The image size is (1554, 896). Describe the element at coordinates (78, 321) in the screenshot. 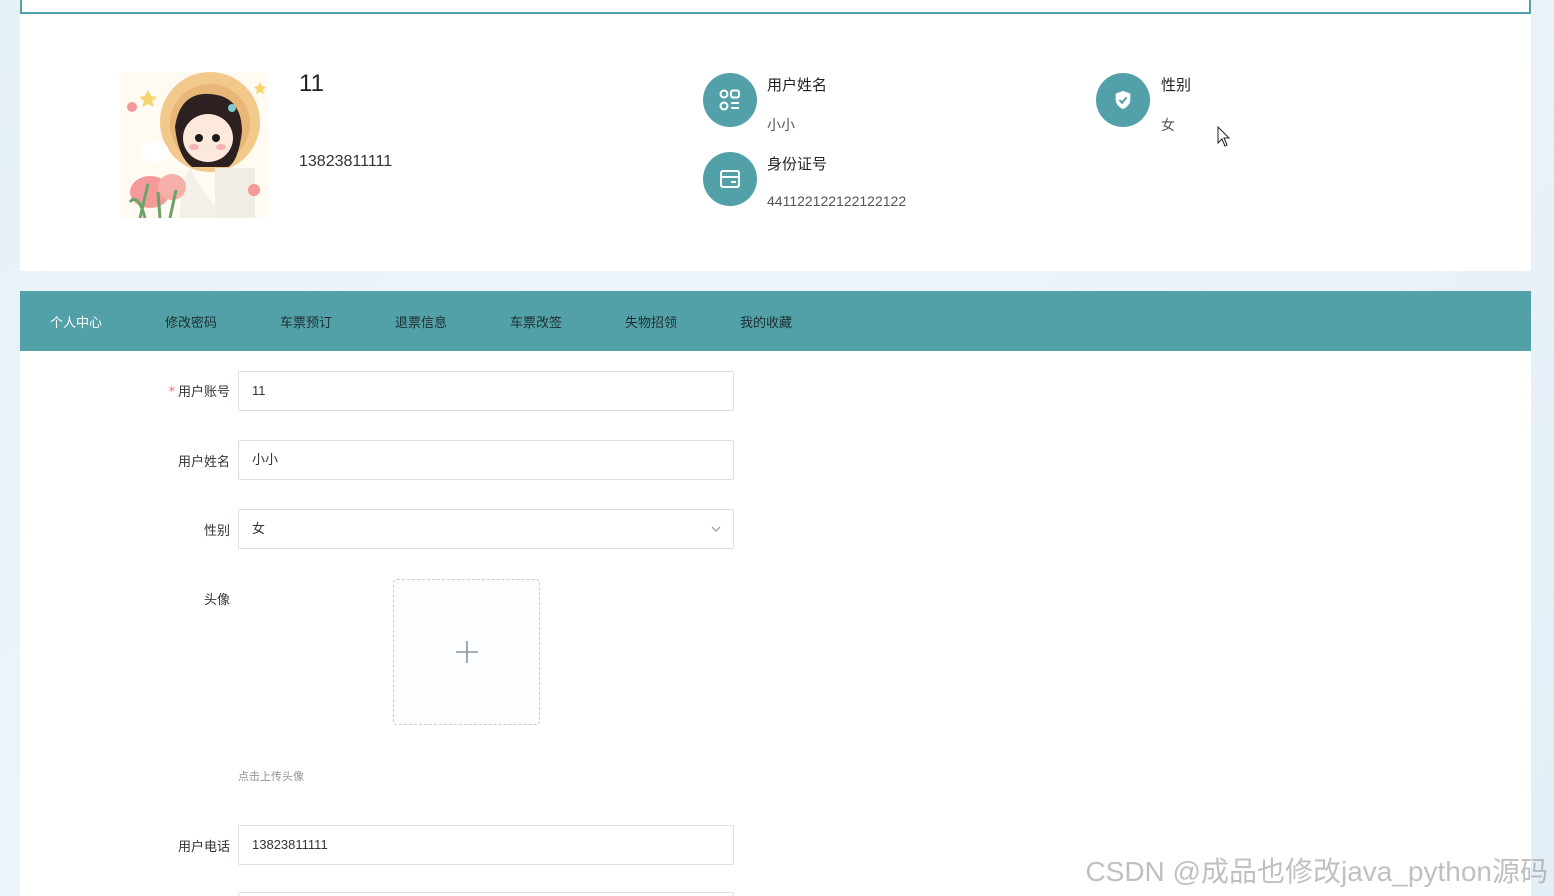

I see `tab-personal-center: 个人中心` at that location.